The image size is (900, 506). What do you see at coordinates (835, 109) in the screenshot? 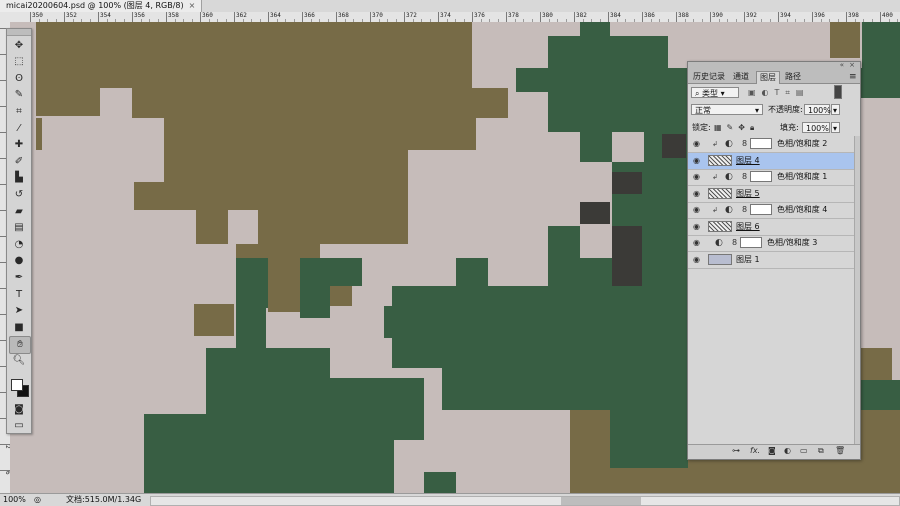
I see `opacity-dropdown-icon: ▾` at bounding box center [835, 109].